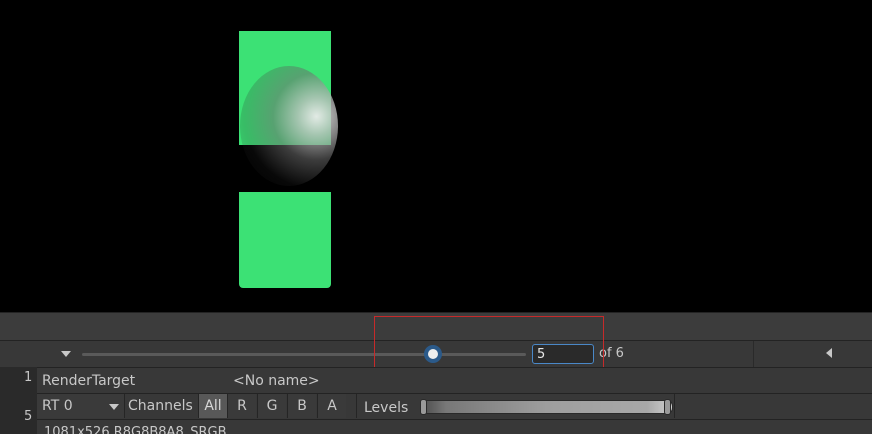  Describe the element at coordinates (28, 377) in the screenshot. I see `gutter-line-number: 1` at that location.